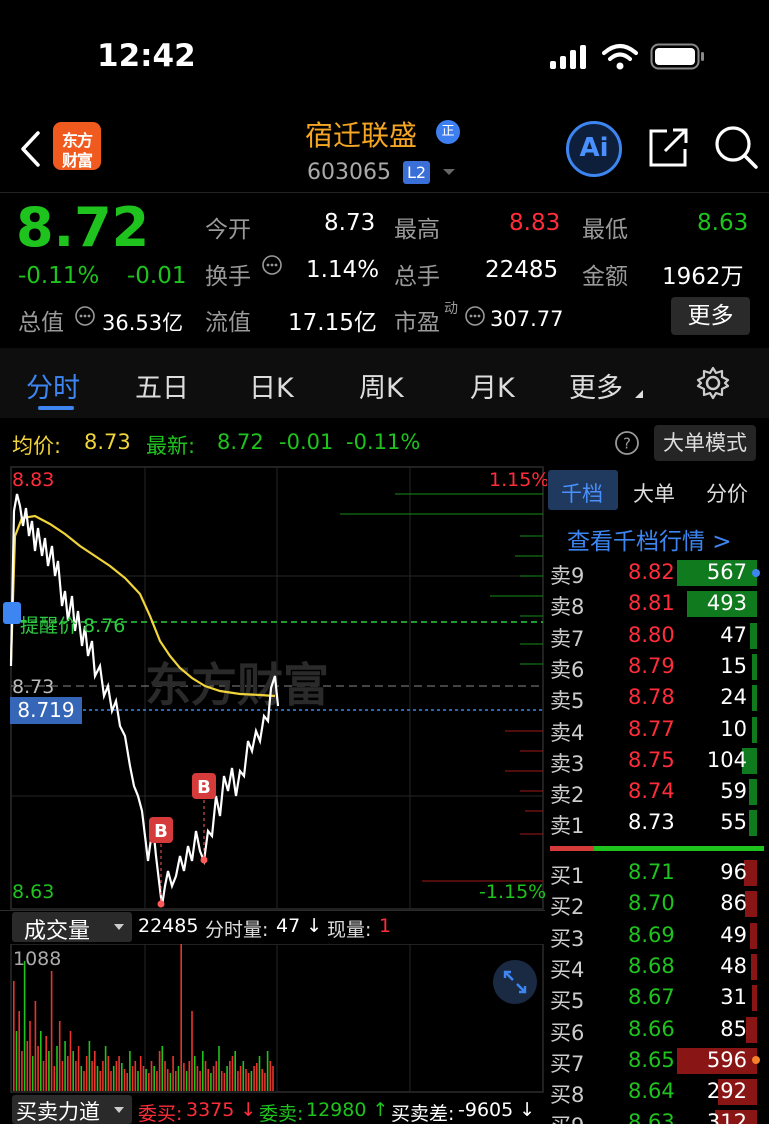  What do you see at coordinates (733, 697) in the screenshot?
I see `ask-level-volume: 24` at bounding box center [733, 697].